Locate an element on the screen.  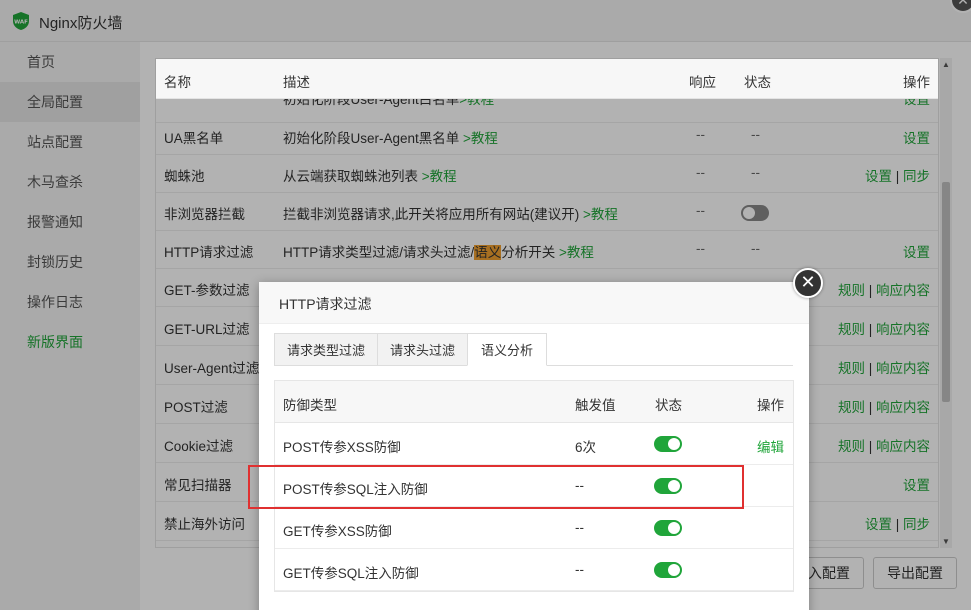
tab-request-header-filter: 请求头过滤 is located at coordinates (422, 349).